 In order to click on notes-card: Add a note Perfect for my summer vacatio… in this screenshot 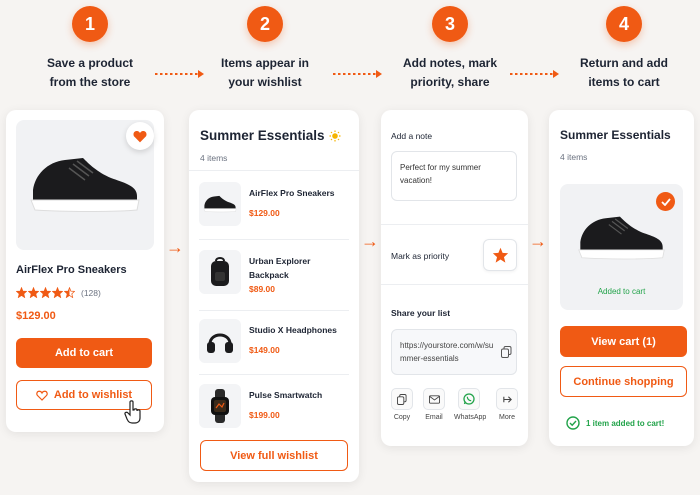, I will do `click(454, 278)`.